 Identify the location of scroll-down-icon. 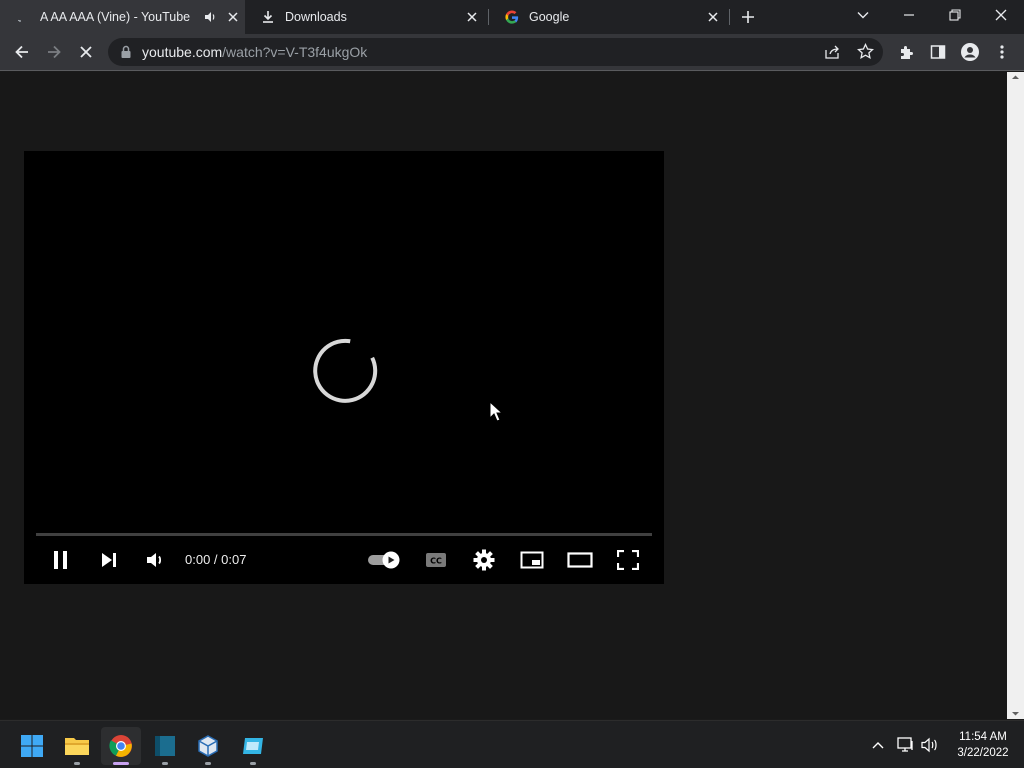
(1015, 714).